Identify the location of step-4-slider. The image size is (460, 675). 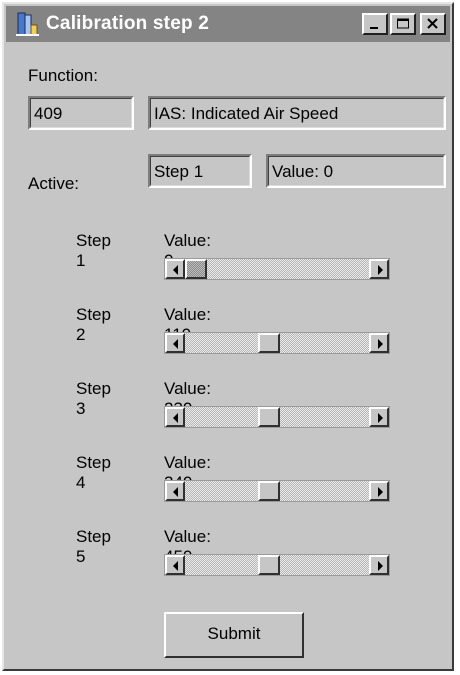
(277, 491).